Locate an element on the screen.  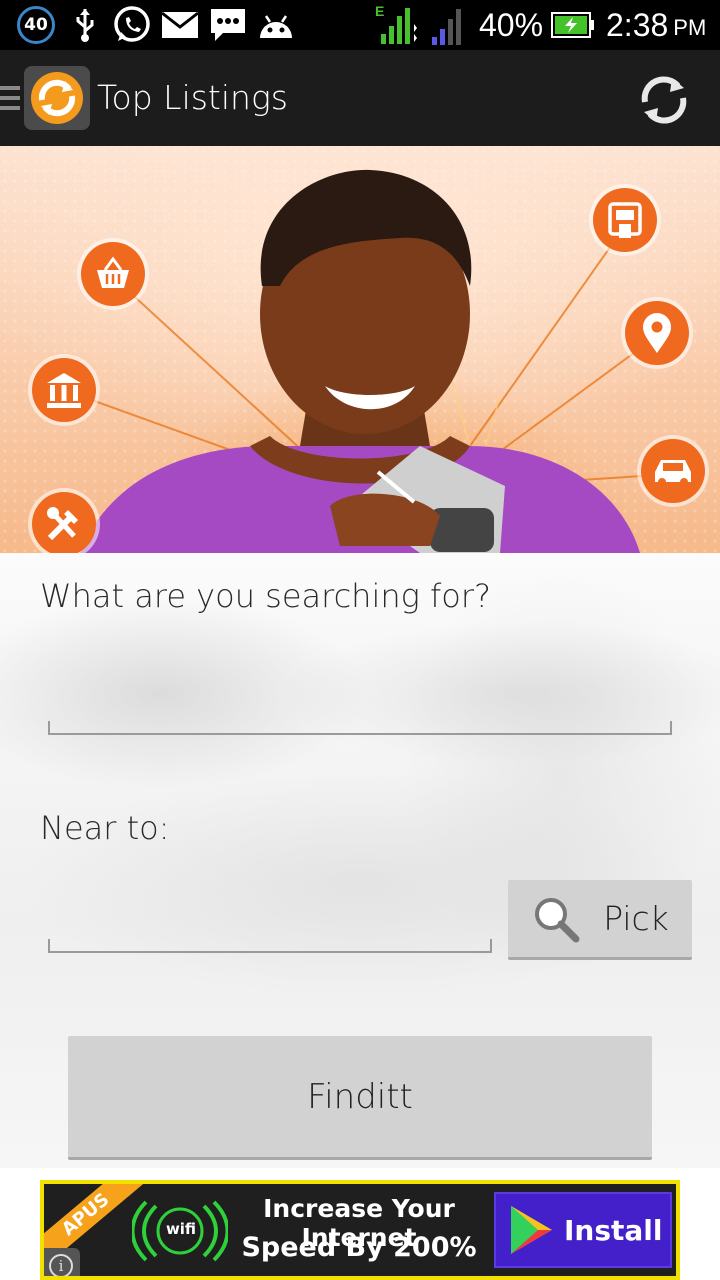
play-store-icon is located at coordinates (531, 1230).